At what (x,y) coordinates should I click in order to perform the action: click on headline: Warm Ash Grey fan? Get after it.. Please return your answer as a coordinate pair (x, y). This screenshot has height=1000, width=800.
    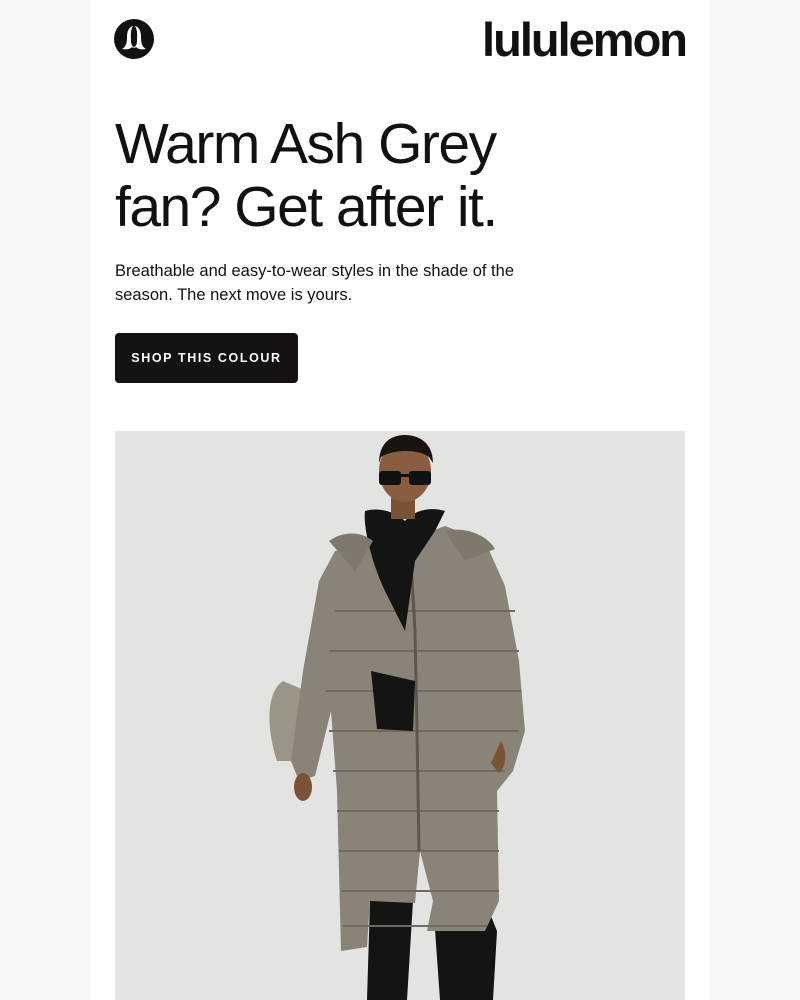
    Looking at the image, I should click on (345, 176).